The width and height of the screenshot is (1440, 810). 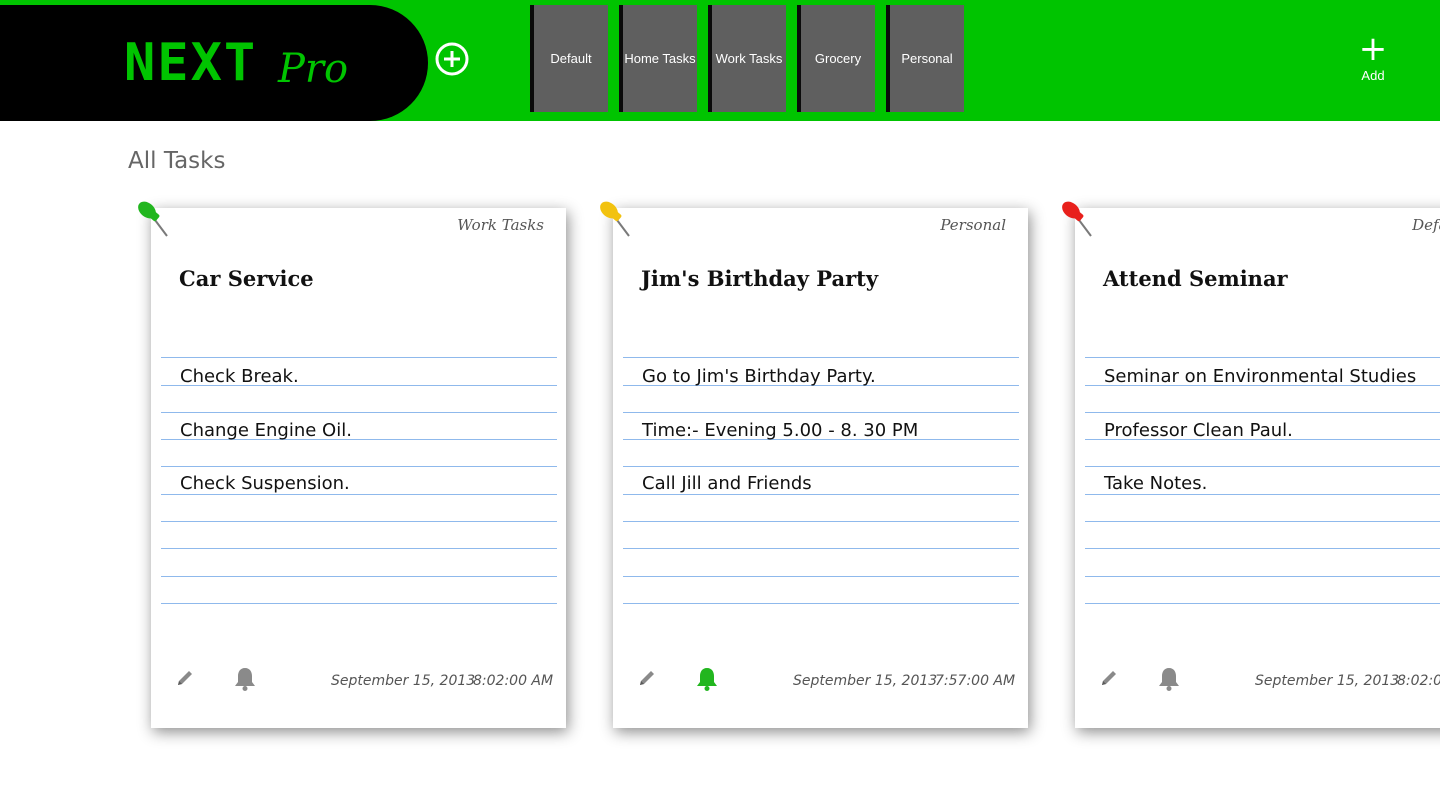 I want to click on task-item: Professor Clean Paul., so click(x=1198, y=430).